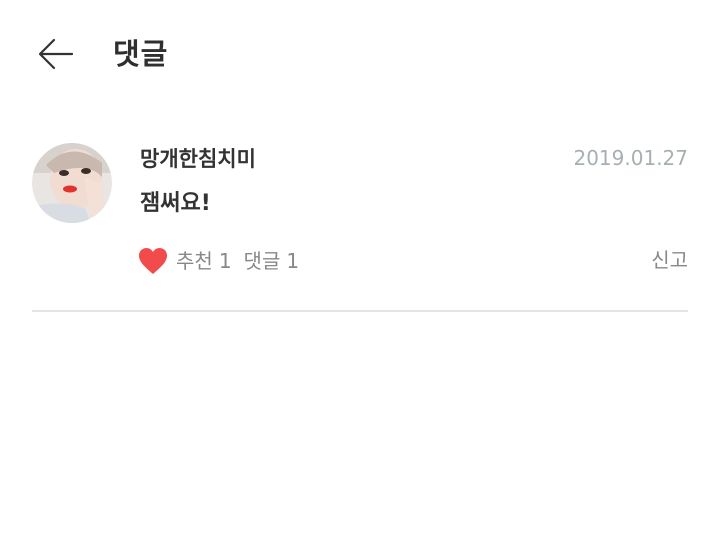  Describe the element at coordinates (198, 159) in the screenshot. I see `comment-author: 망개한침치미` at that location.